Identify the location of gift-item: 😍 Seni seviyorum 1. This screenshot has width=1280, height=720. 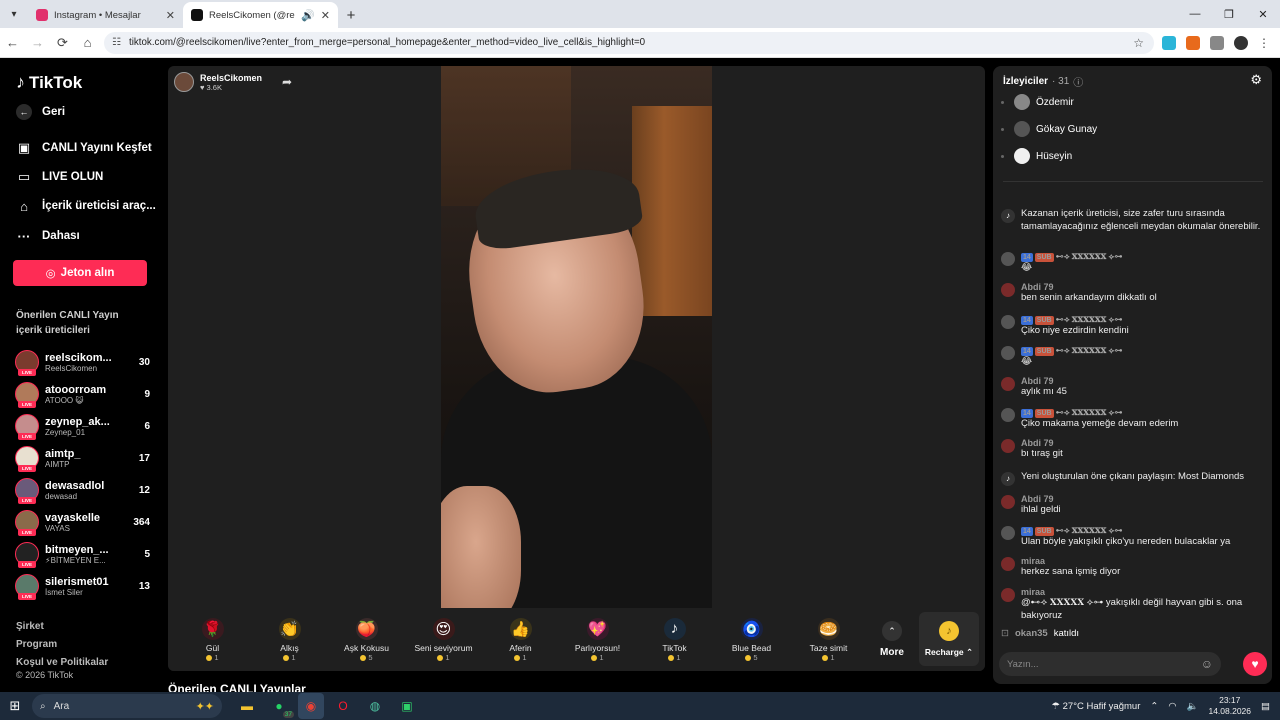
(443, 640).